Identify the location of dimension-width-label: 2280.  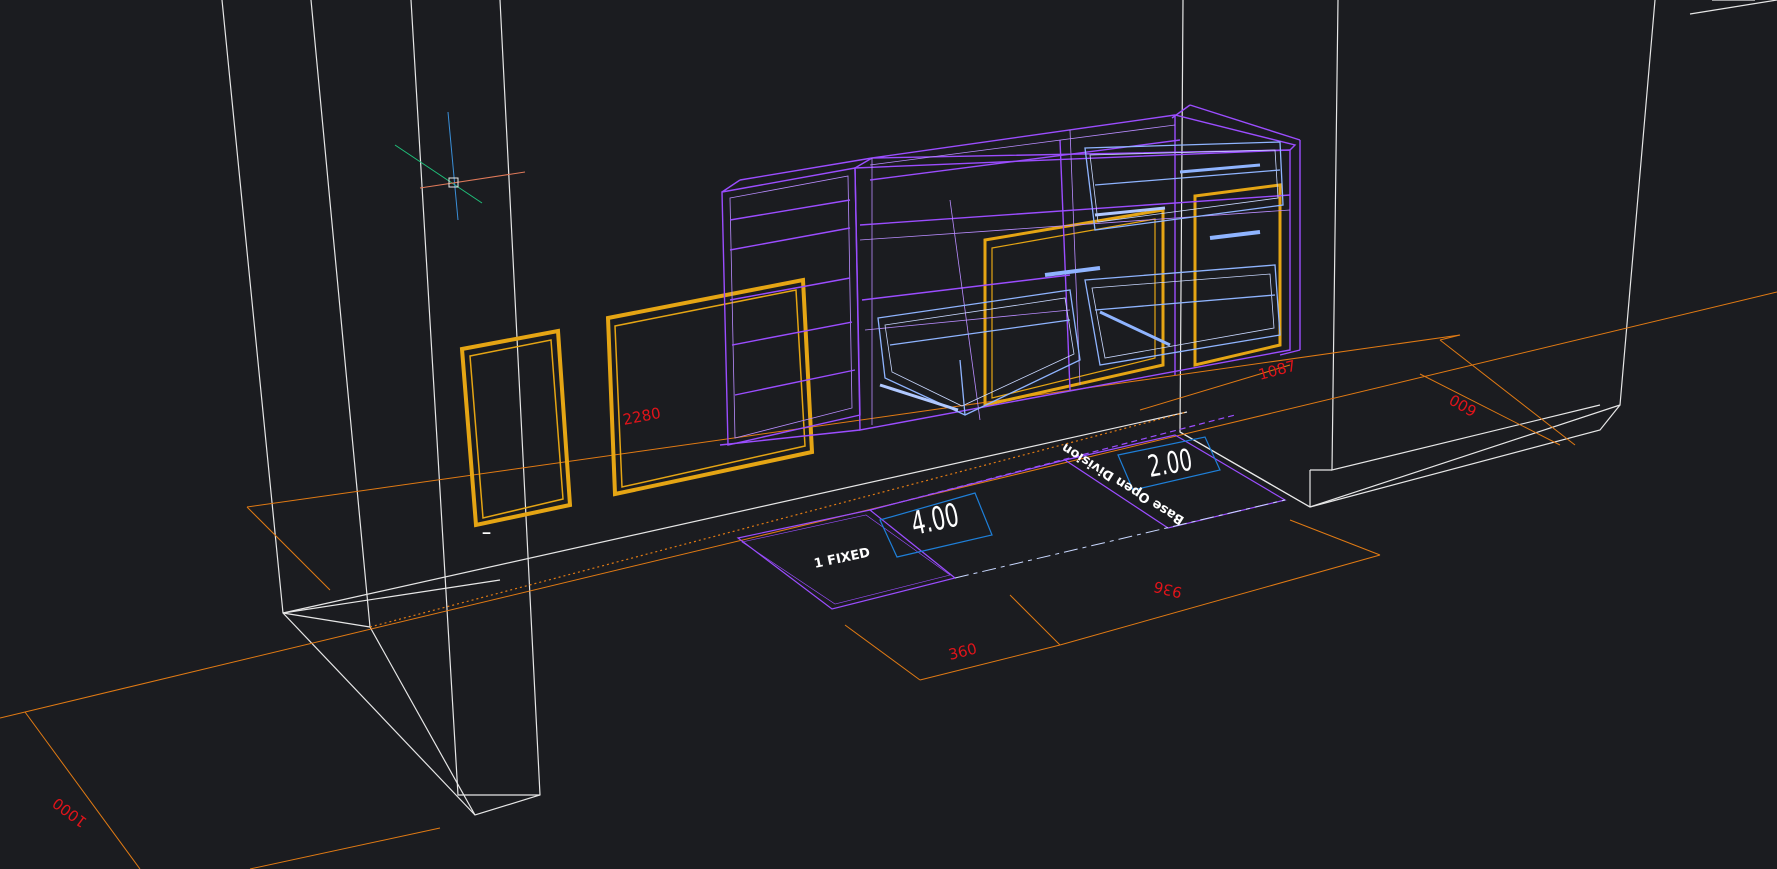
(641, 416).